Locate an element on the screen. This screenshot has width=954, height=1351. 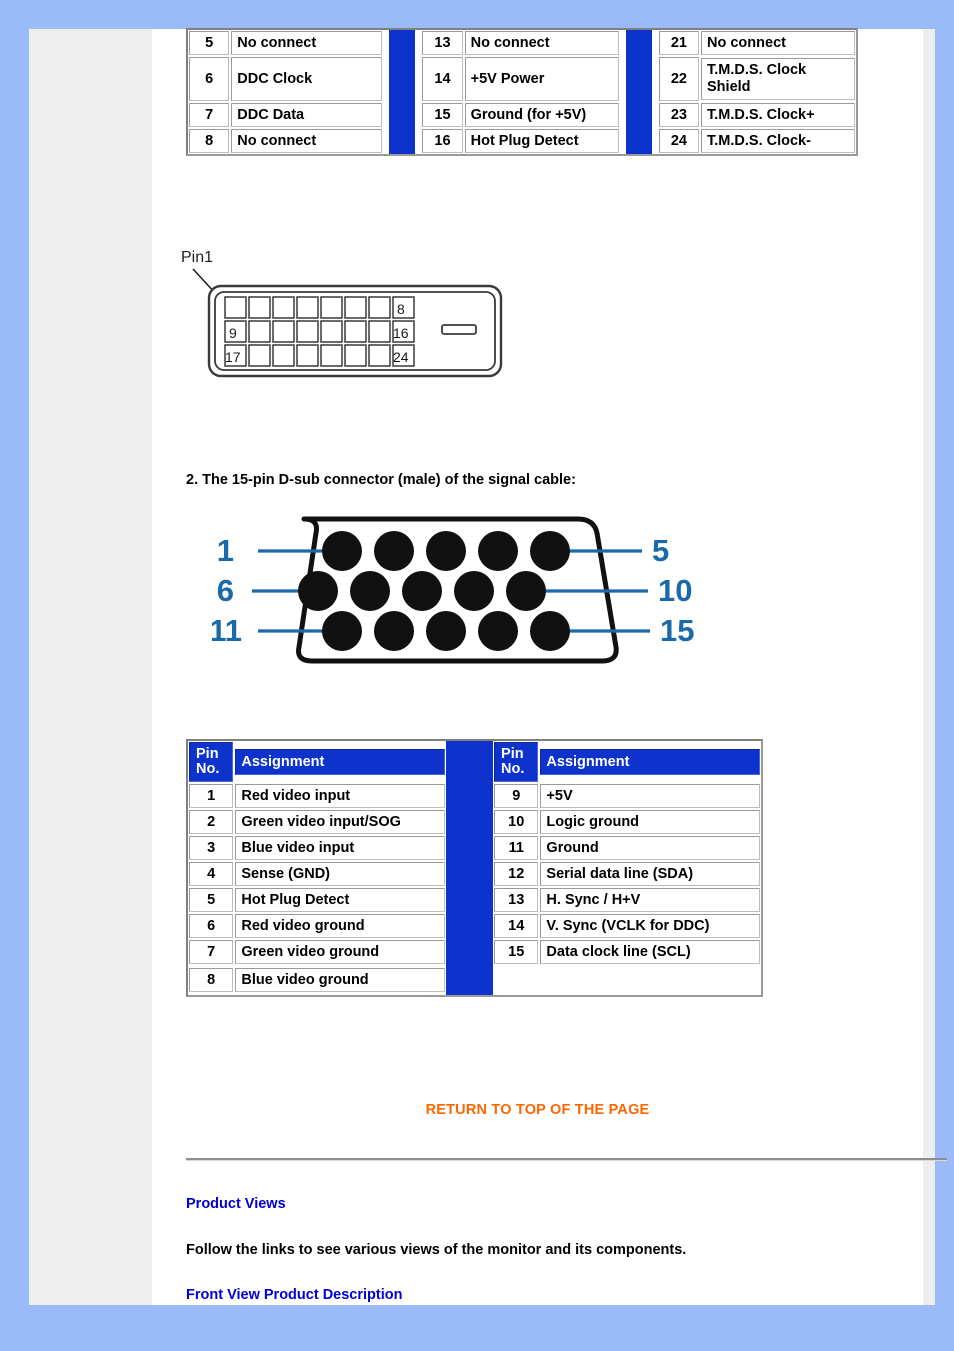
pin-number: 13 is located at coordinates (516, 900).